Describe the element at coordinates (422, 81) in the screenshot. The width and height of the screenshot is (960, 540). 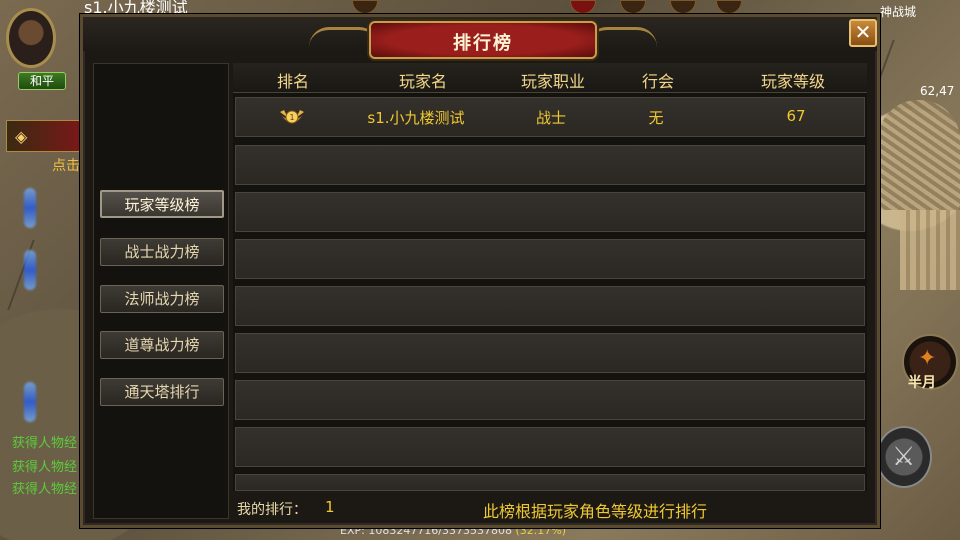
I see `col-player-name: 玩家名` at that location.